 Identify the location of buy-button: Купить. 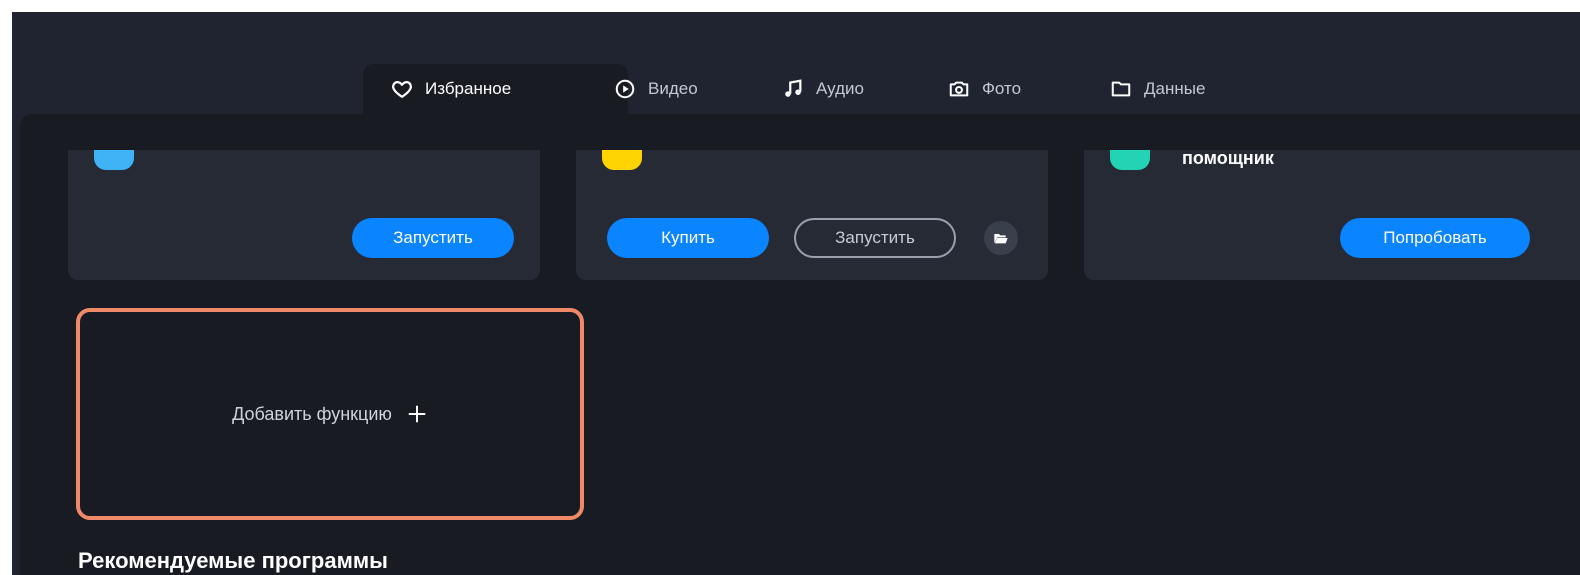
(688, 238).